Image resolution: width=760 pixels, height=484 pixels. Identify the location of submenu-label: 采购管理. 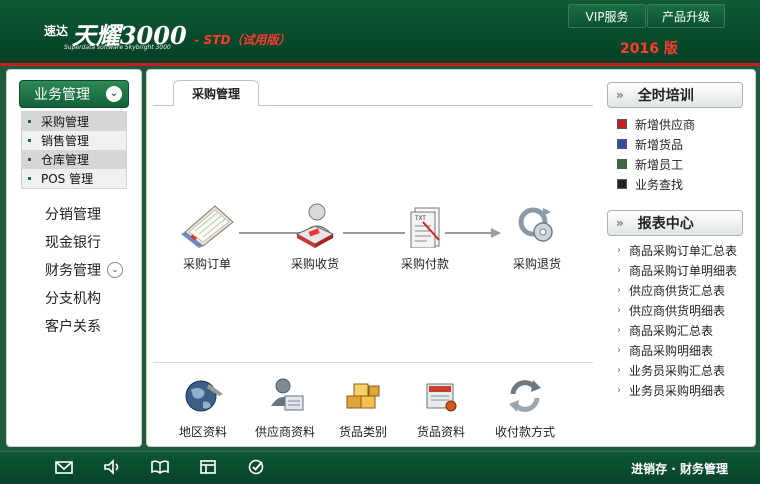
(65, 122).